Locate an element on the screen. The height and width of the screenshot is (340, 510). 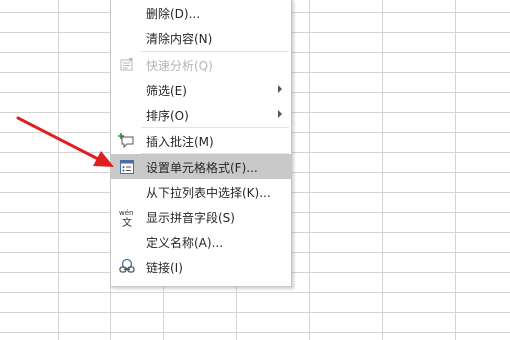
menu-item-show-phonetic: wén 文 显示拼音字段(S) is located at coordinates (201, 216).